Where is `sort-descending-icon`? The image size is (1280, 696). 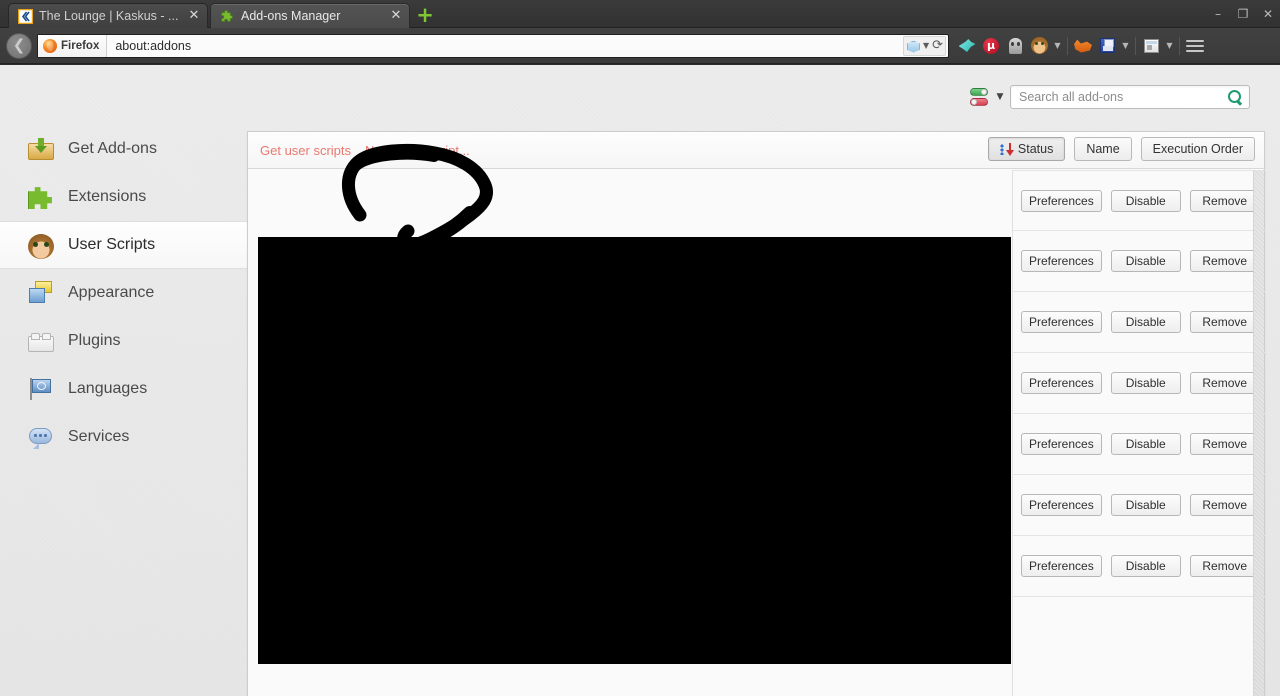
sort-descending-icon is located at coordinates (1006, 149).